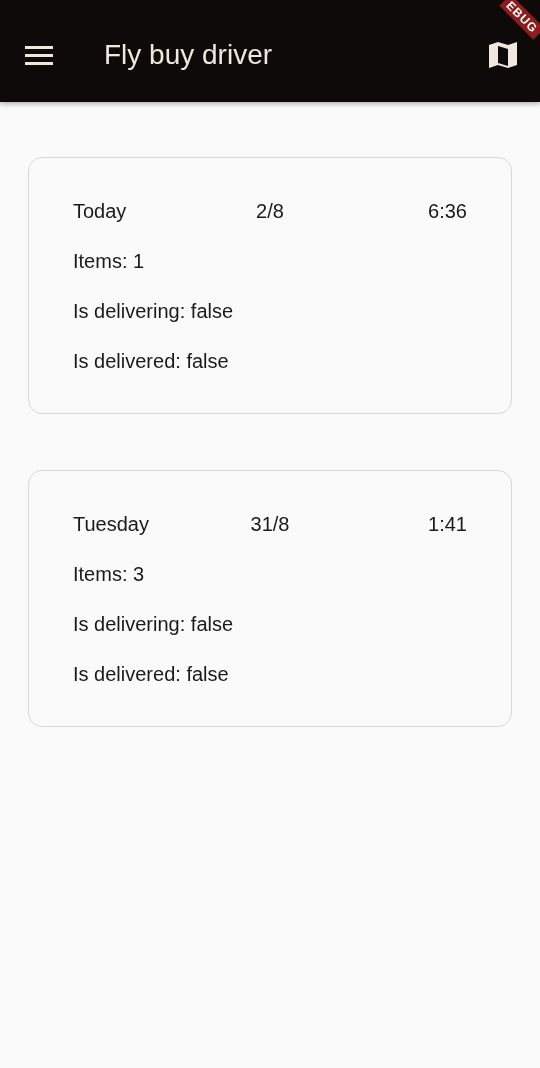  Describe the element at coordinates (109, 574) in the screenshot. I see `order-items: Items: 3` at that location.